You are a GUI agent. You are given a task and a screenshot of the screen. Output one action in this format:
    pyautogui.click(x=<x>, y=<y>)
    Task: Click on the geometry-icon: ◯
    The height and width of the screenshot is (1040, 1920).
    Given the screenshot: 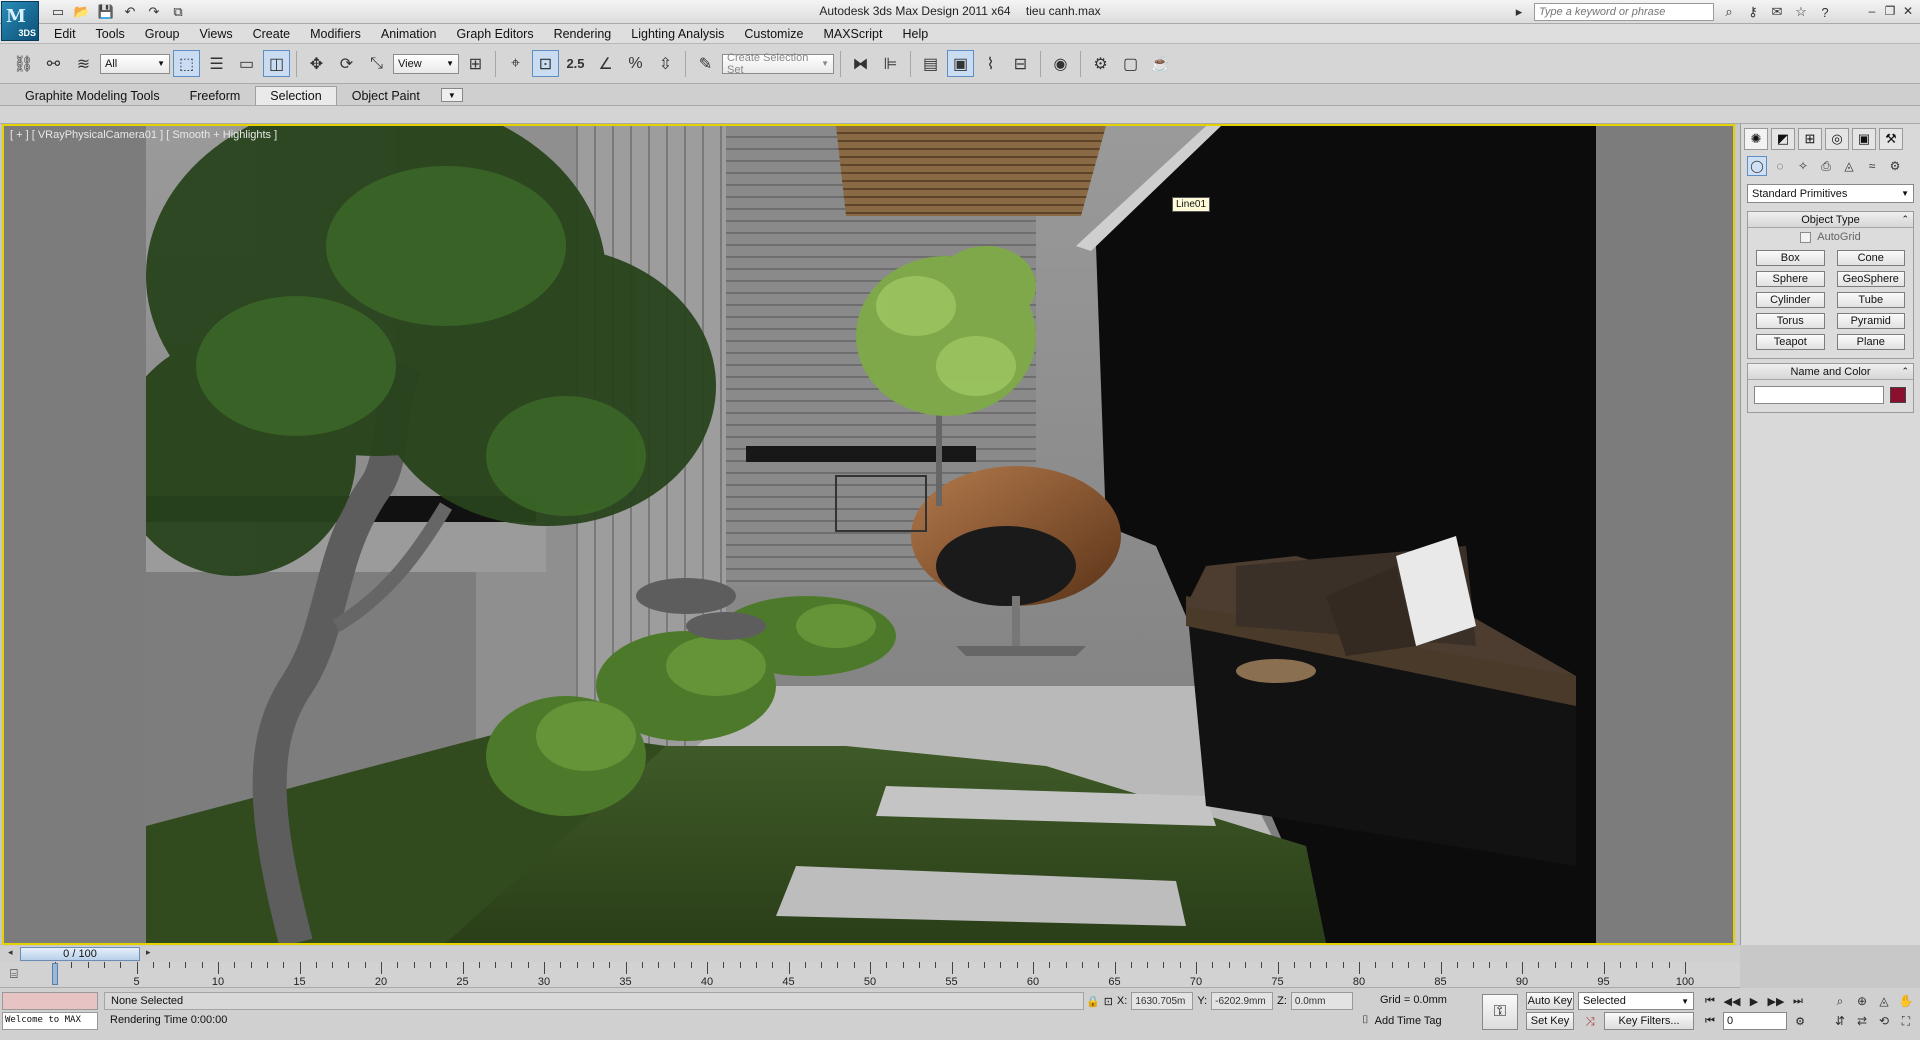 What is the action you would take?
    pyautogui.click(x=1757, y=166)
    